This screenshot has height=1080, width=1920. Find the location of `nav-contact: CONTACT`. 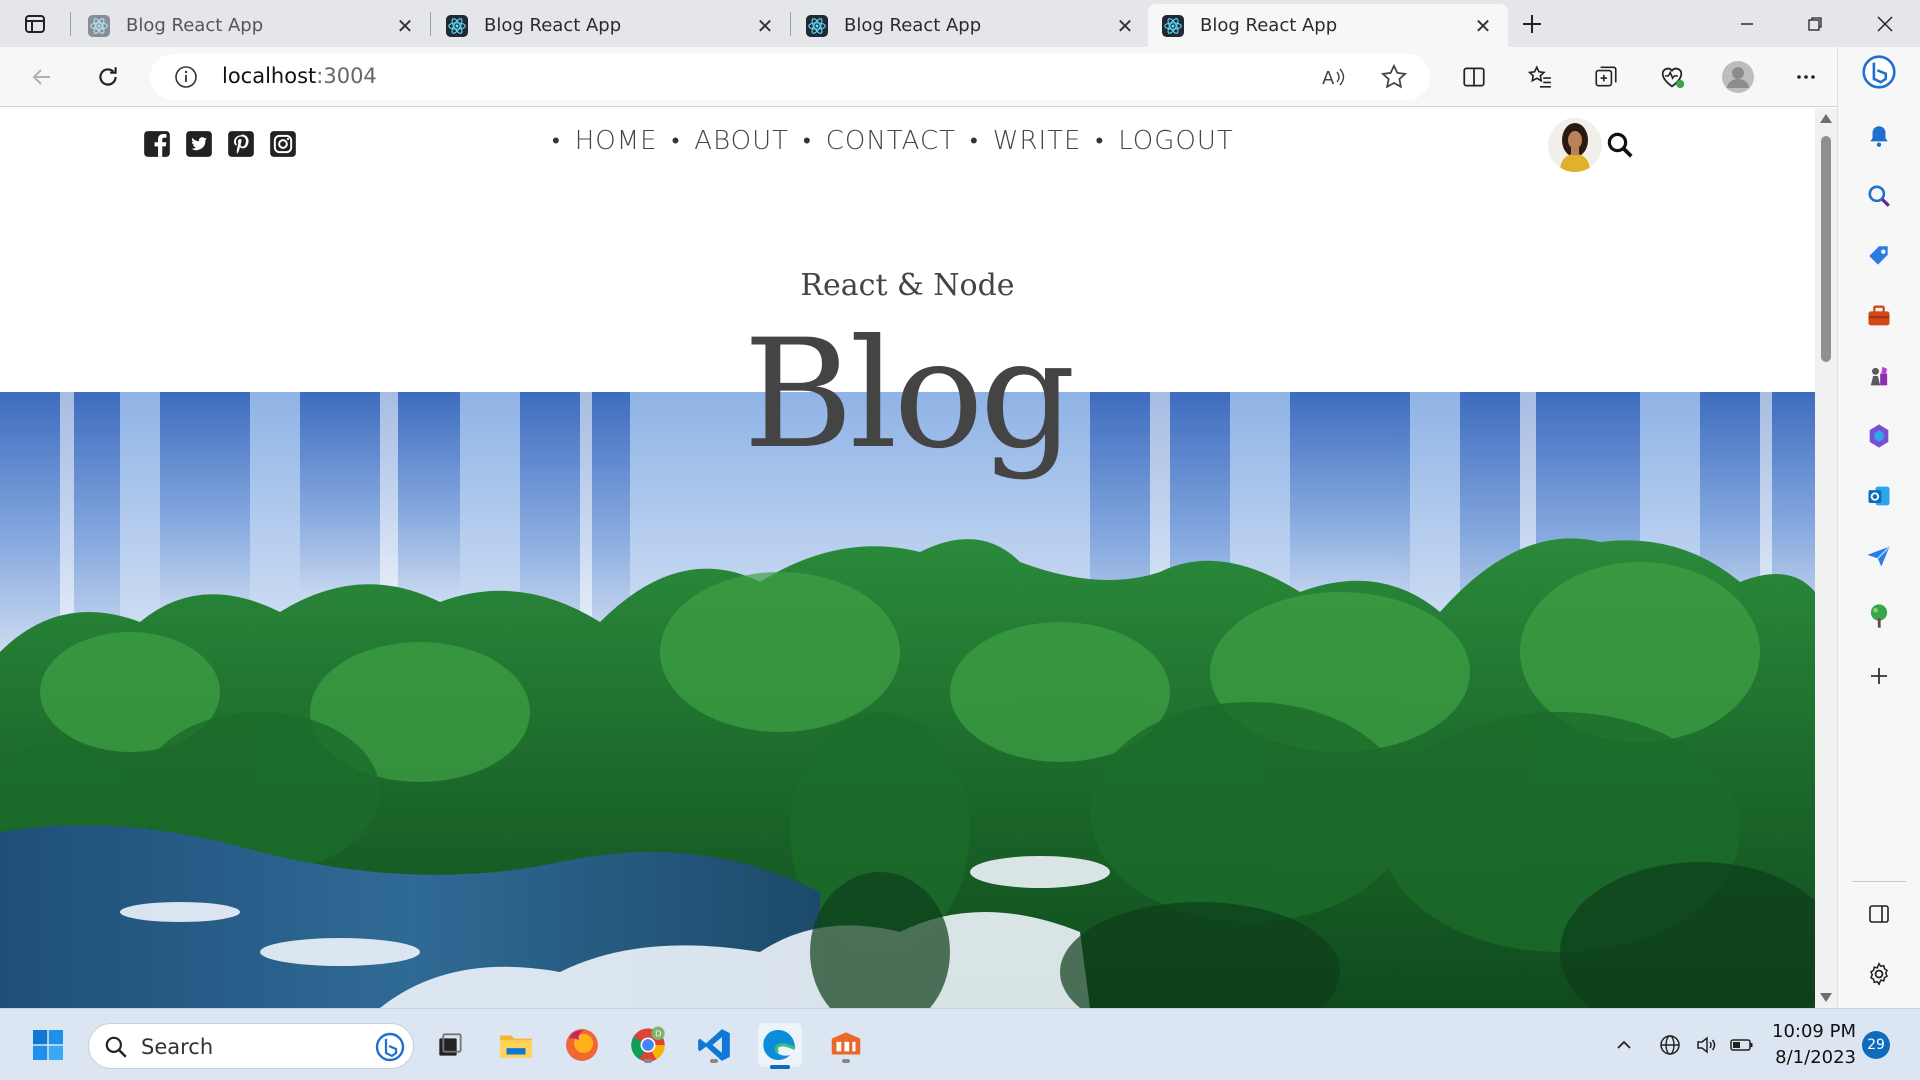

nav-contact: CONTACT is located at coordinates (886, 141).